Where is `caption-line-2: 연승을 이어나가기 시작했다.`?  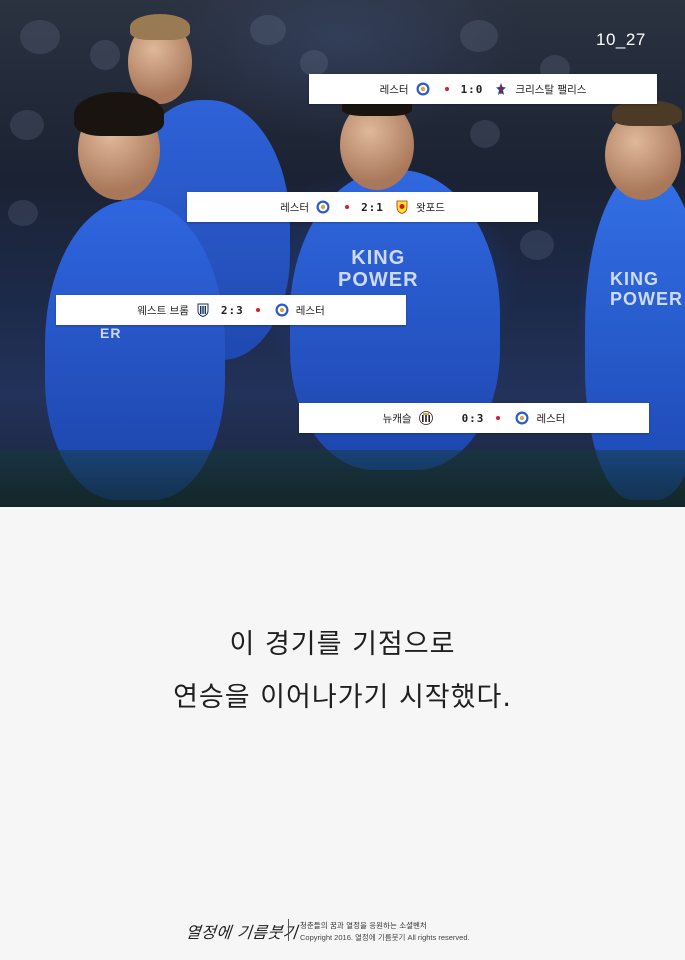 caption-line-2: 연승을 이어나가기 시작했다. is located at coordinates (342, 697).